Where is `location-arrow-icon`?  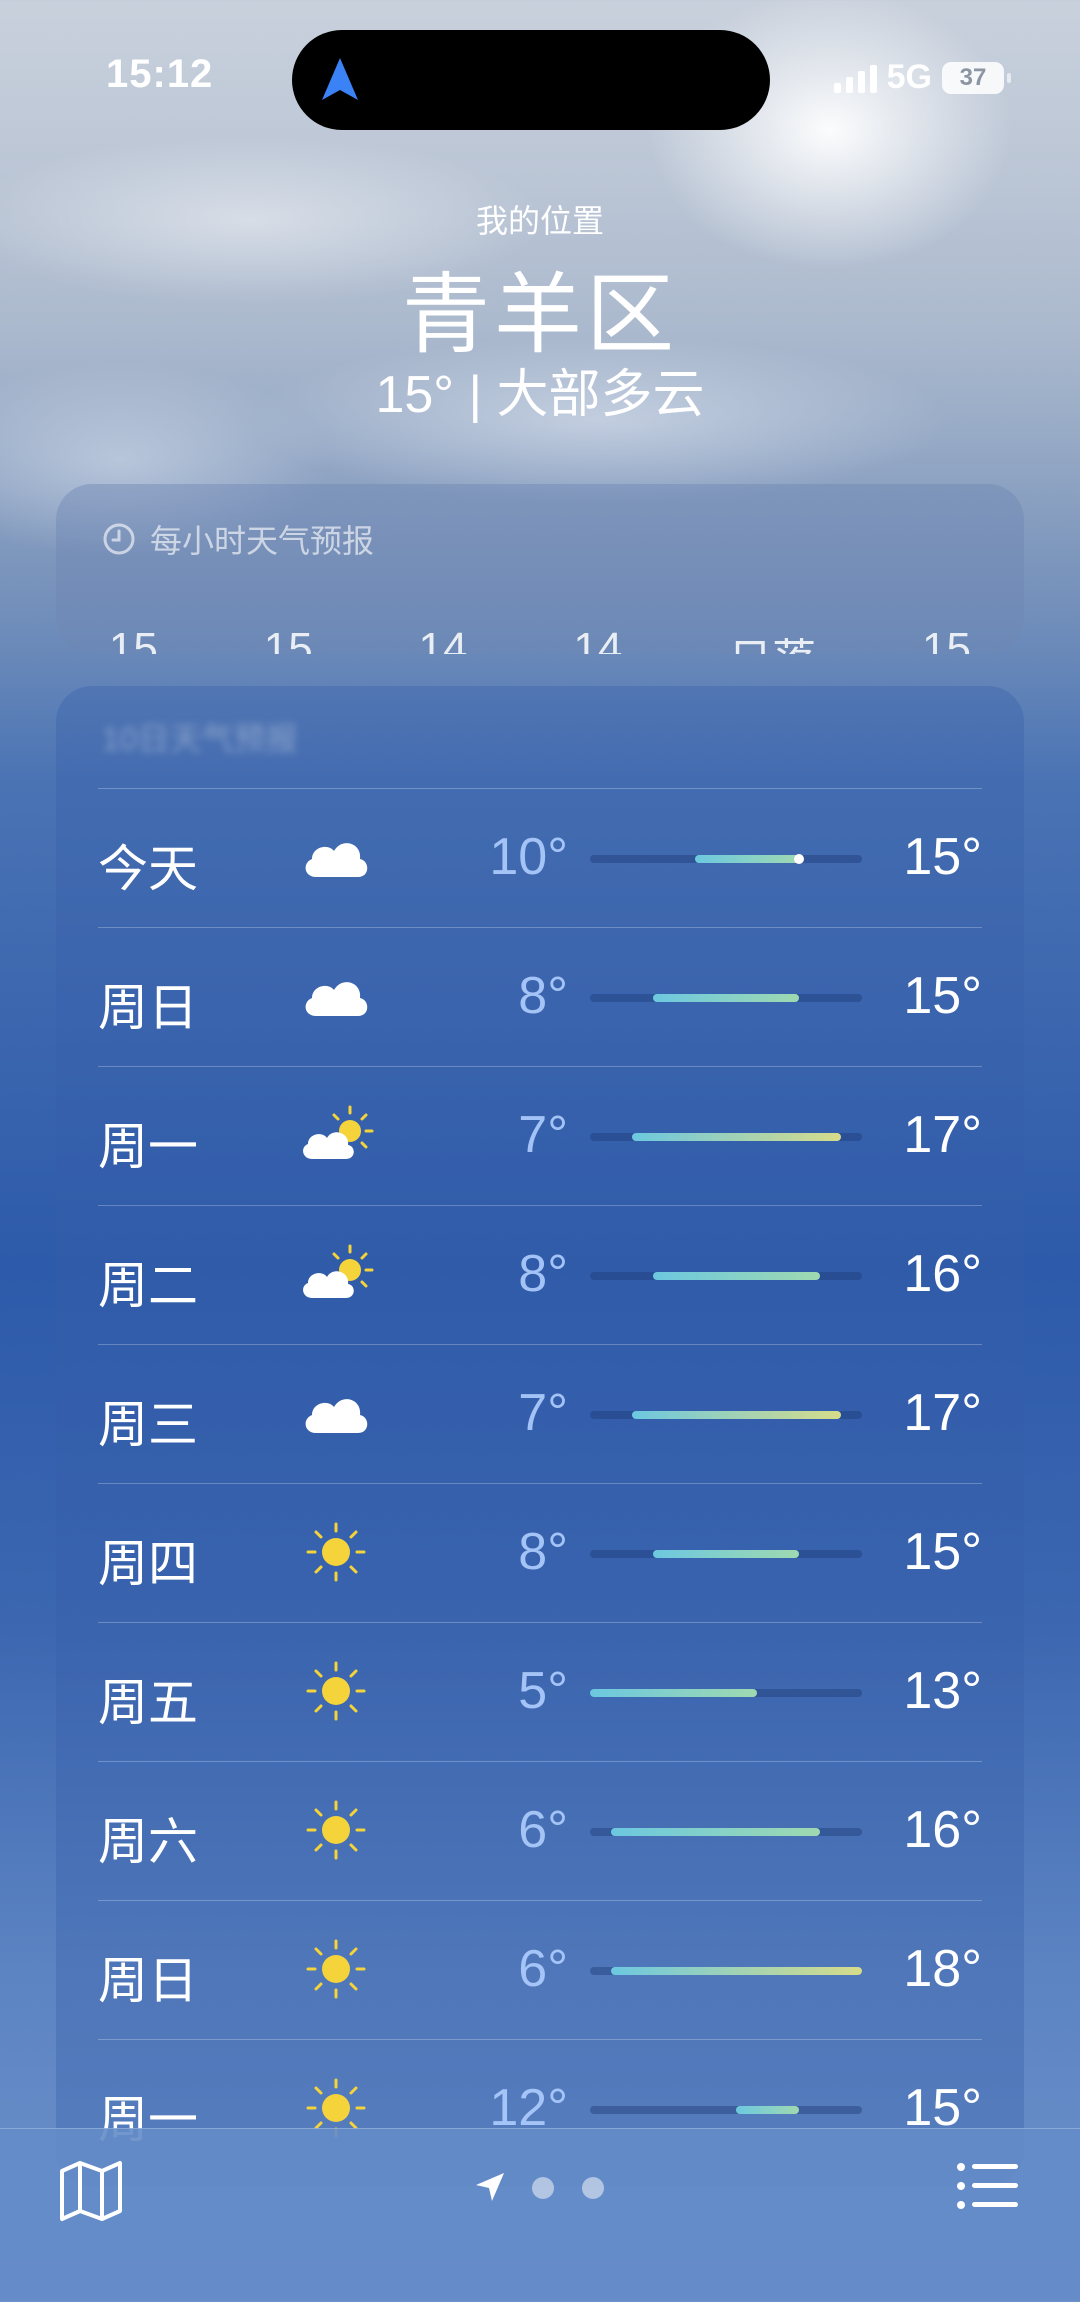
location-arrow-icon is located at coordinates (340, 79).